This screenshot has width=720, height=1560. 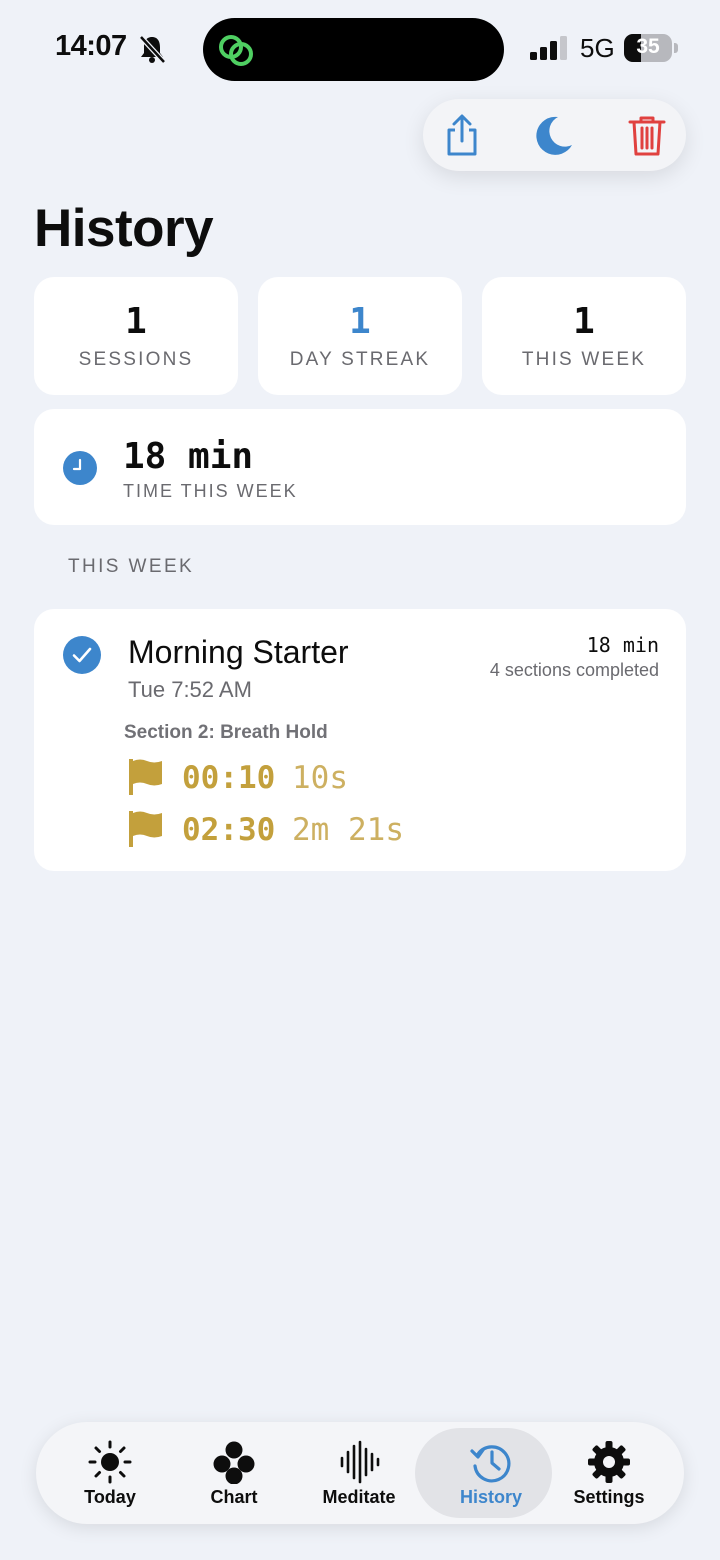 What do you see at coordinates (462, 135) in the screenshot?
I see `share-icon` at bounding box center [462, 135].